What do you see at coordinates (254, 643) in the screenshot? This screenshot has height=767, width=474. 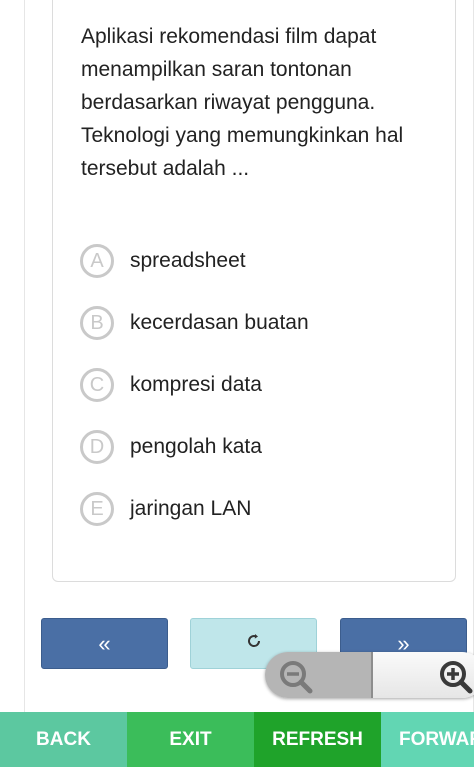 I see `reload-icon` at bounding box center [254, 643].